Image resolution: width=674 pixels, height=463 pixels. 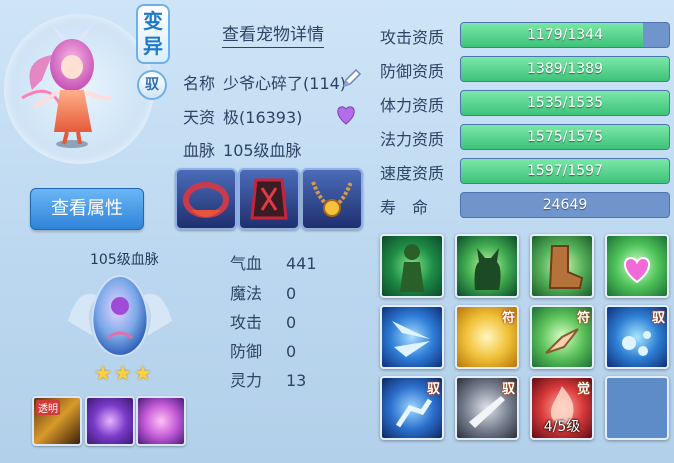 What do you see at coordinates (273, 34) in the screenshot?
I see `view-pet-details-link: 查看宠物详情` at bounding box center [273, 34].